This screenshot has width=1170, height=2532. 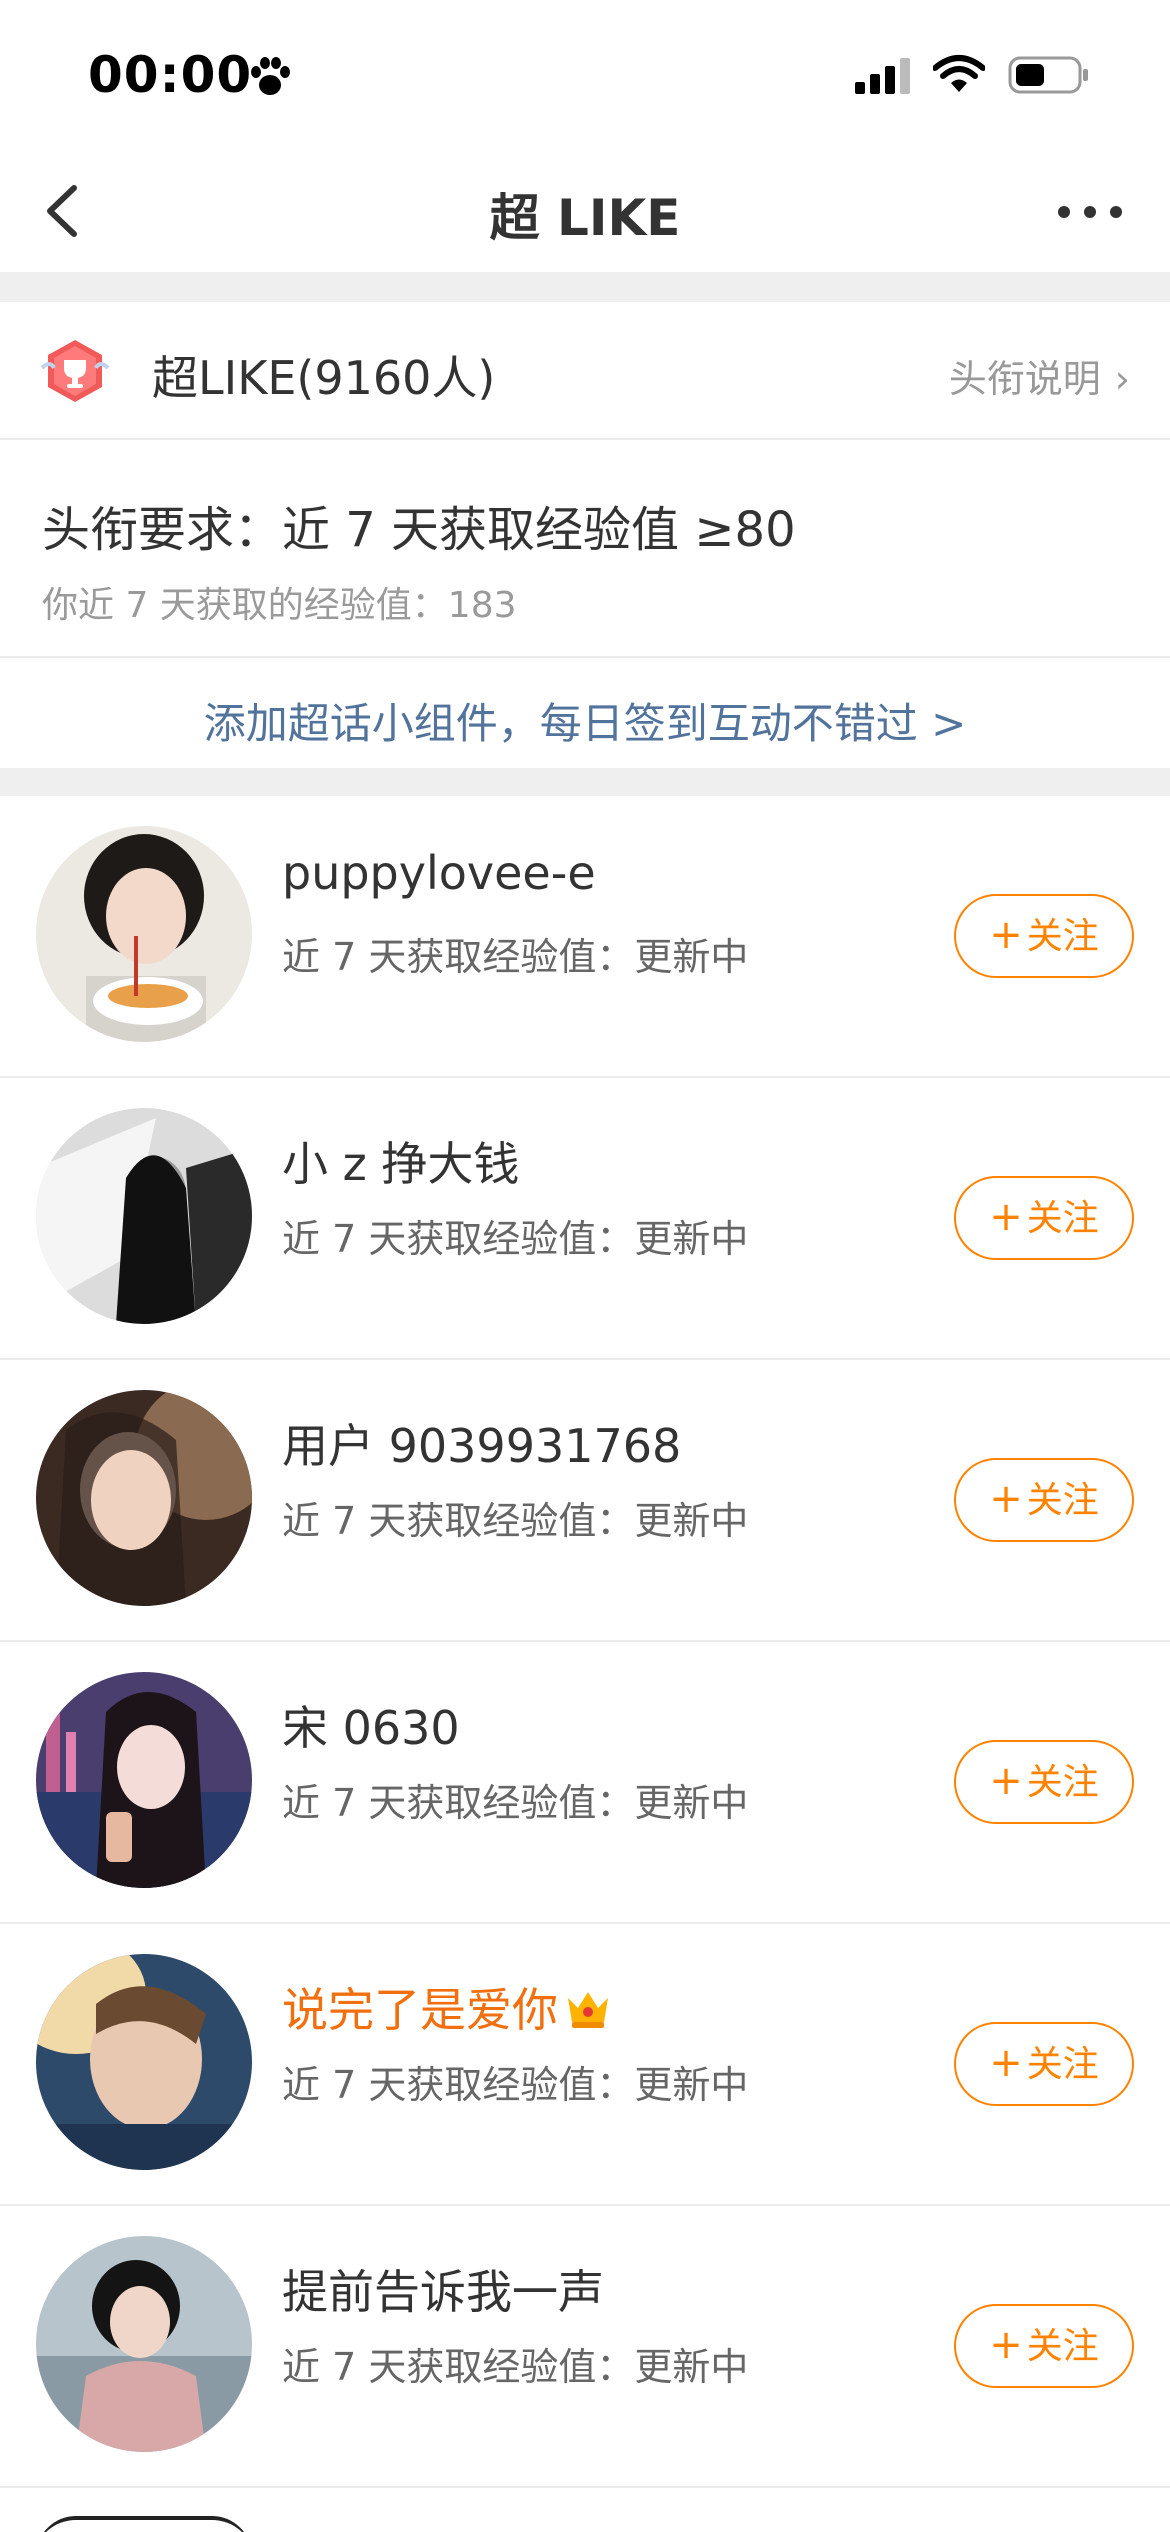 I want to click on requirement-title: 头衔要求：近 7 天获取经验值 ≥80, so click(x=419, y=530).